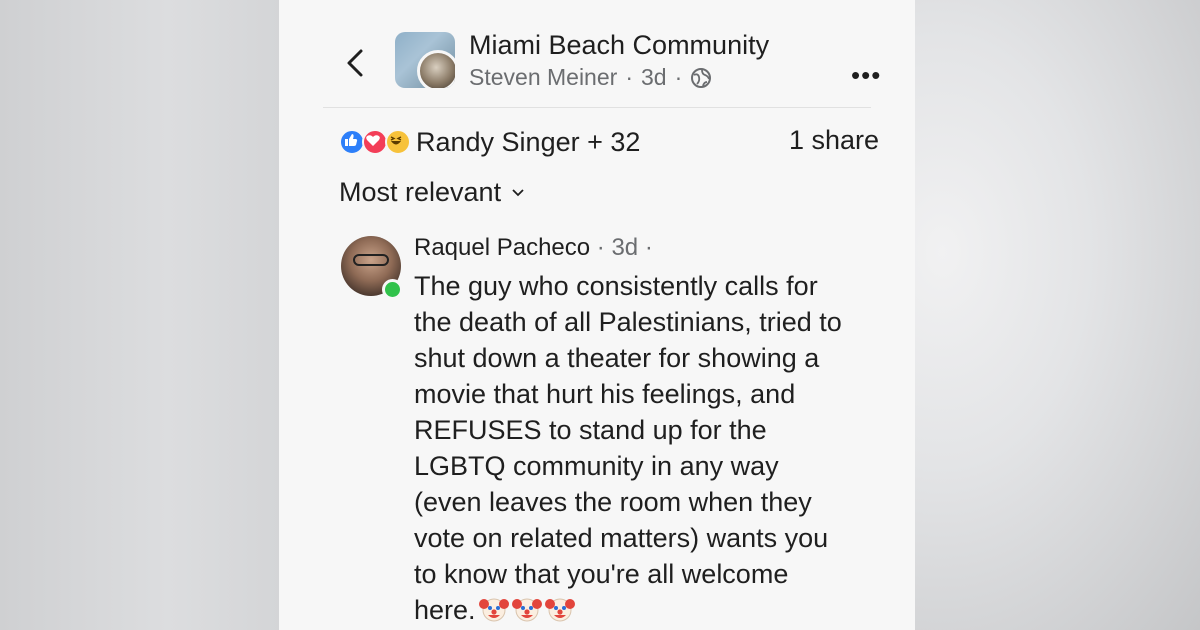  I want to click on post-time: 3d, so click(654, 77).